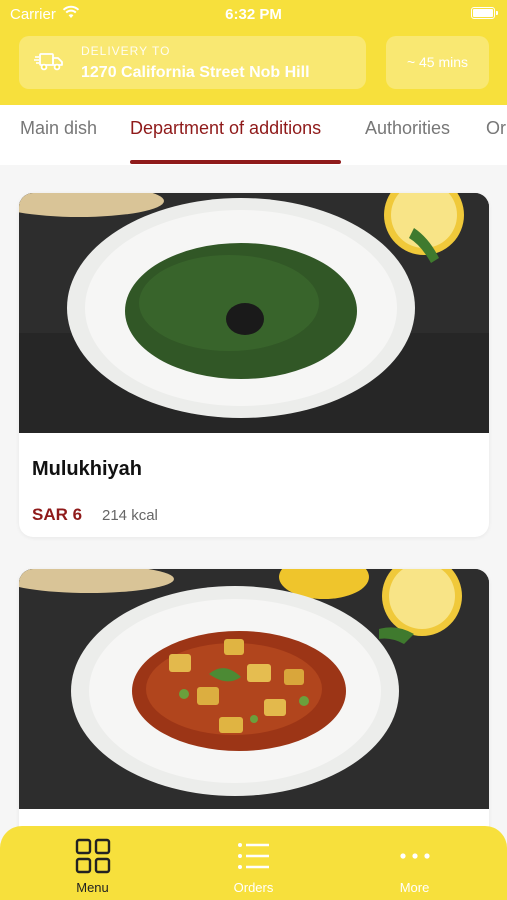  Describe the element at coordinates (58, 128) in the screenshot. I see `tab-main-dish: Main dish` at that location.